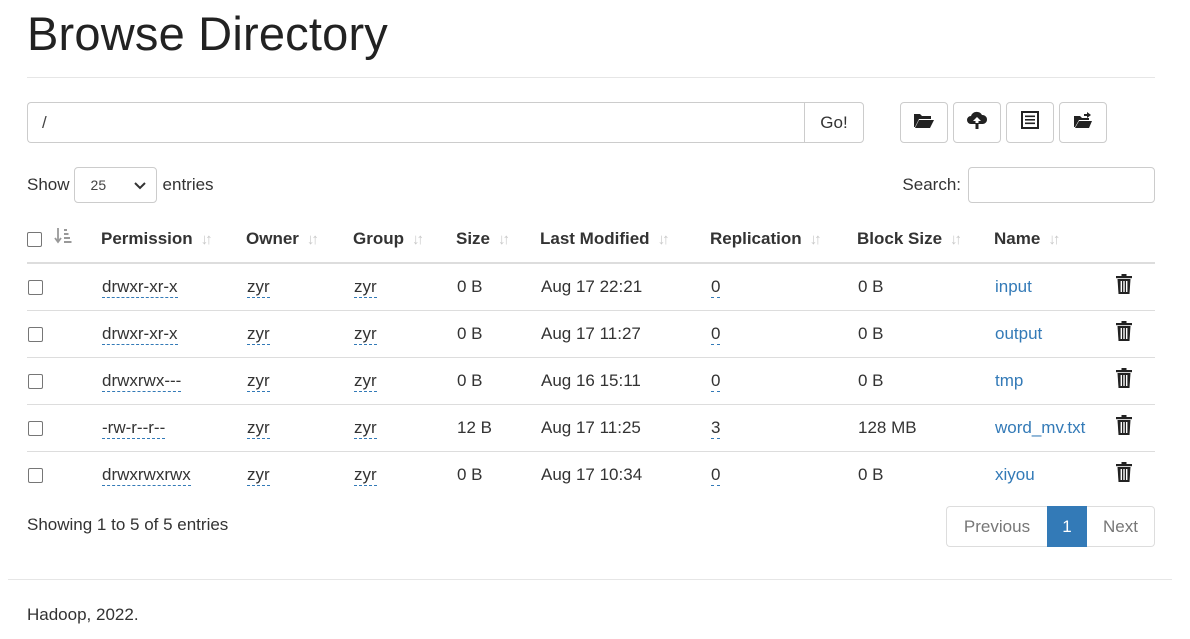  Describe the element at coordinates (115, 185) in the screenshot. I see `entries-select: 25` at that location.